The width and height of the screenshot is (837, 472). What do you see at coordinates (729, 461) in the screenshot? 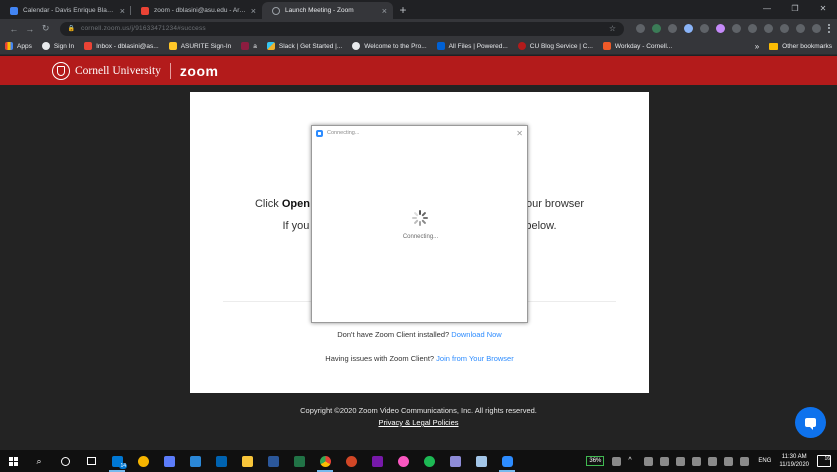
I see `pen-icon` at bounding box center [729, 461].